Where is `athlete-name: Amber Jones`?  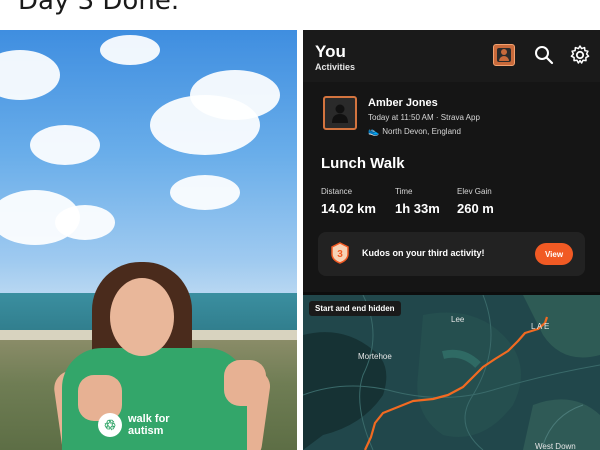
athlete-name: Amber Jones is located at coordinates (403, 103).